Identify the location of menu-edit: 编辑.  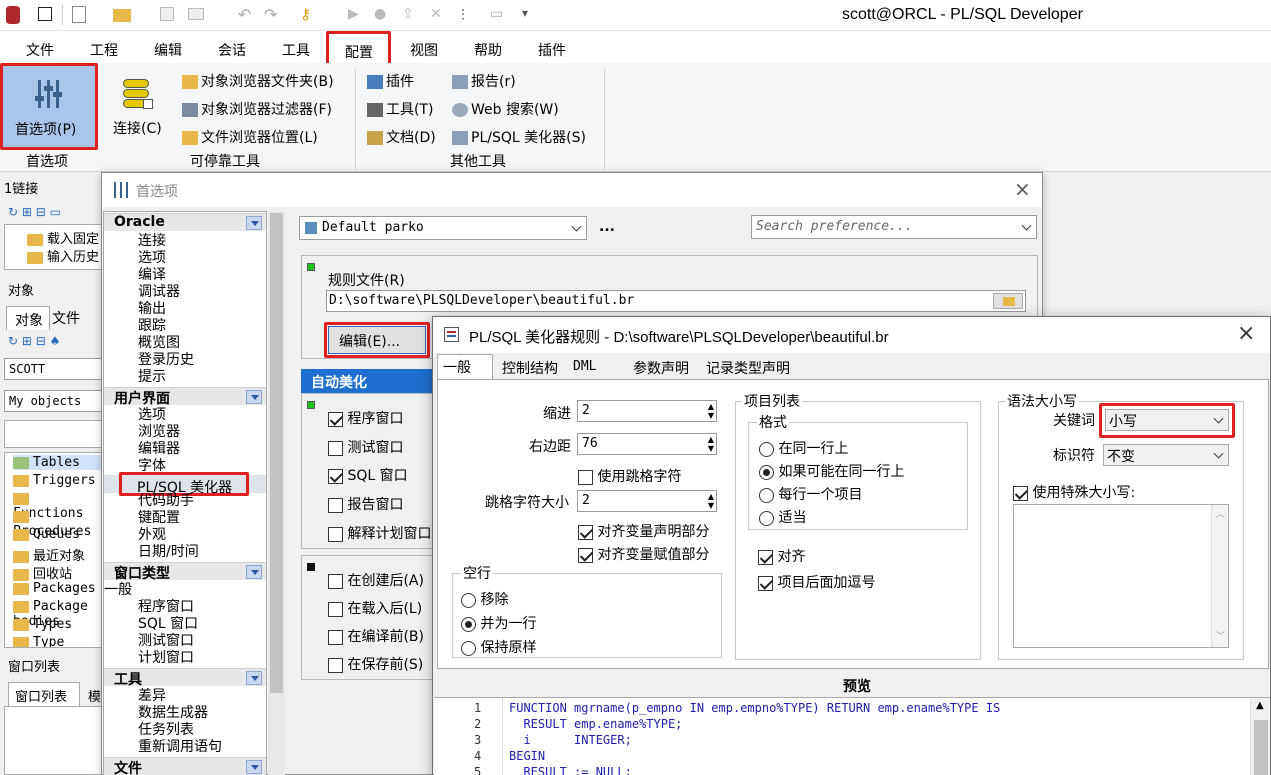
(168, 50).